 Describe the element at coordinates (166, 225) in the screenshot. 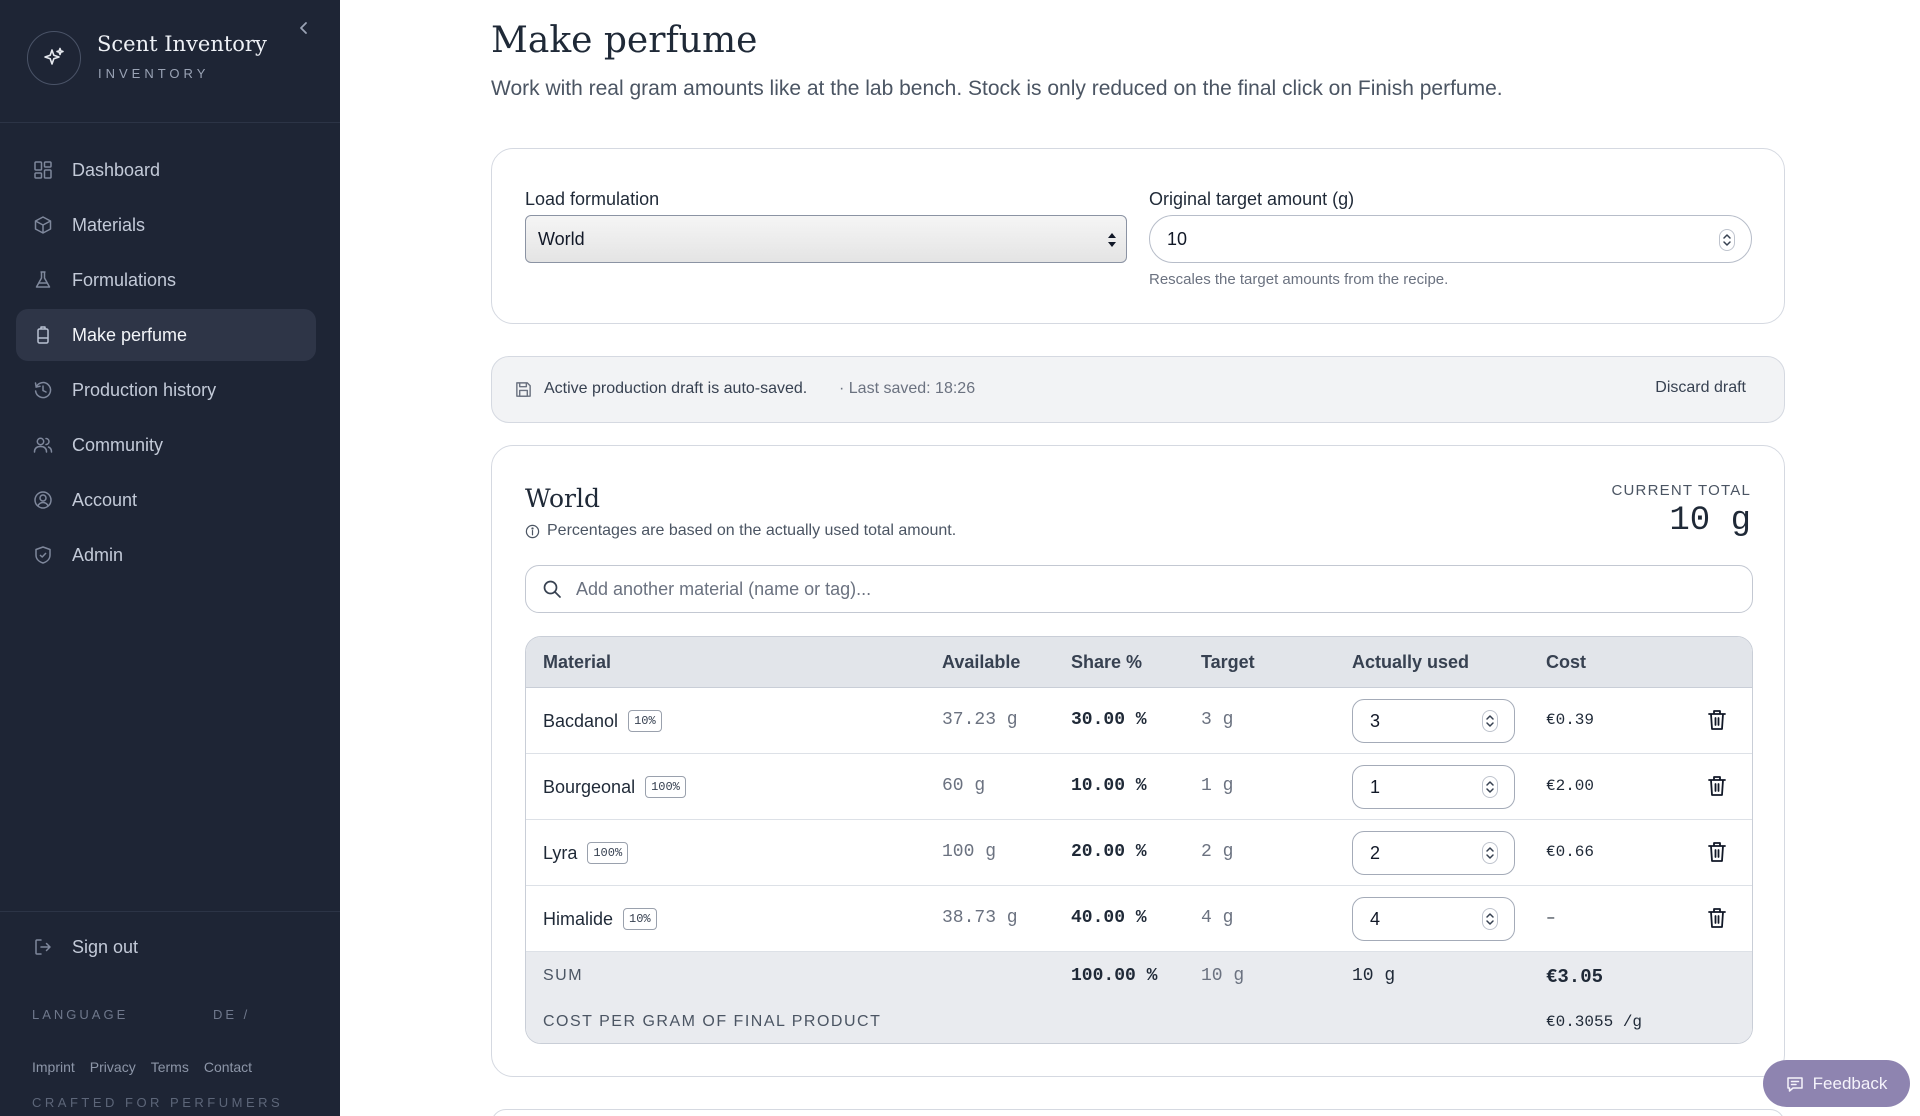

I see `sidebar-item-materials: Materials` at that location.